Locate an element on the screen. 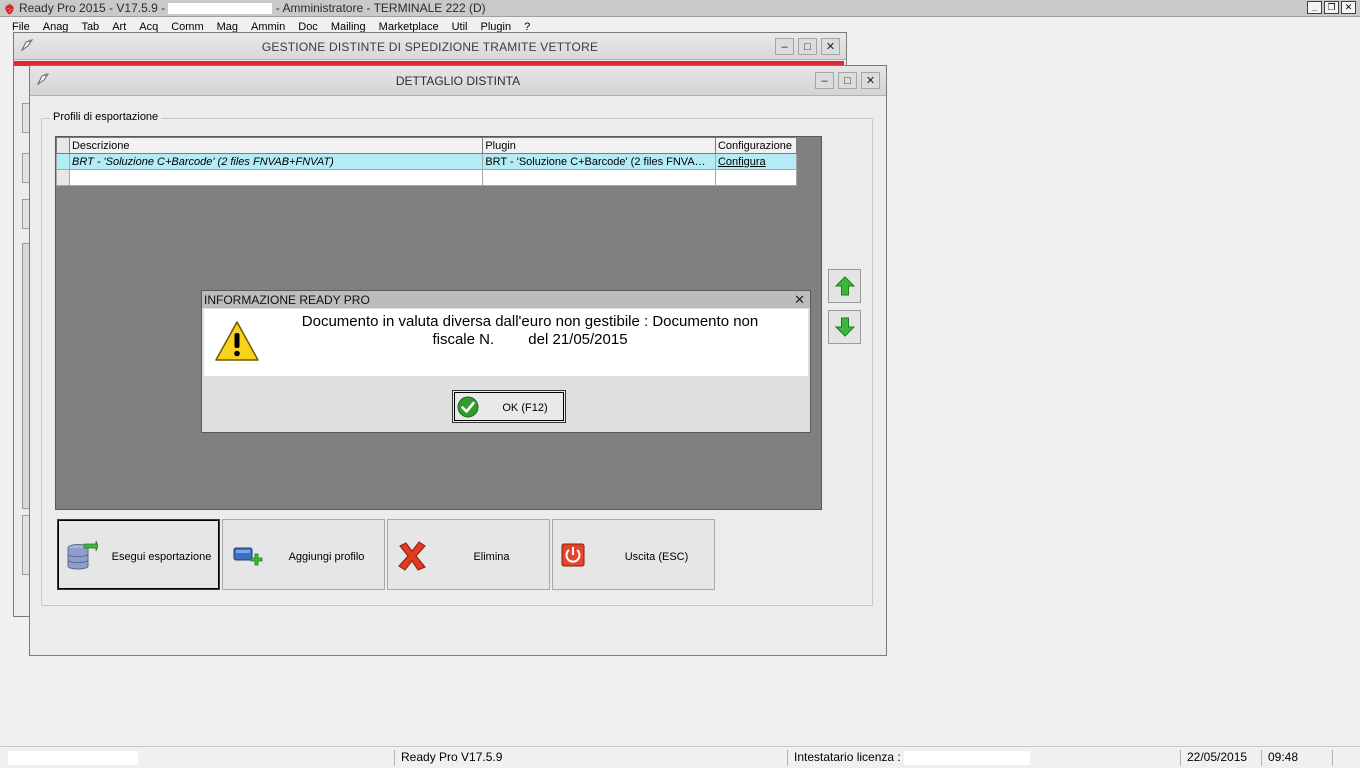  arrow-down-icon is located at coordinates (844, 327).